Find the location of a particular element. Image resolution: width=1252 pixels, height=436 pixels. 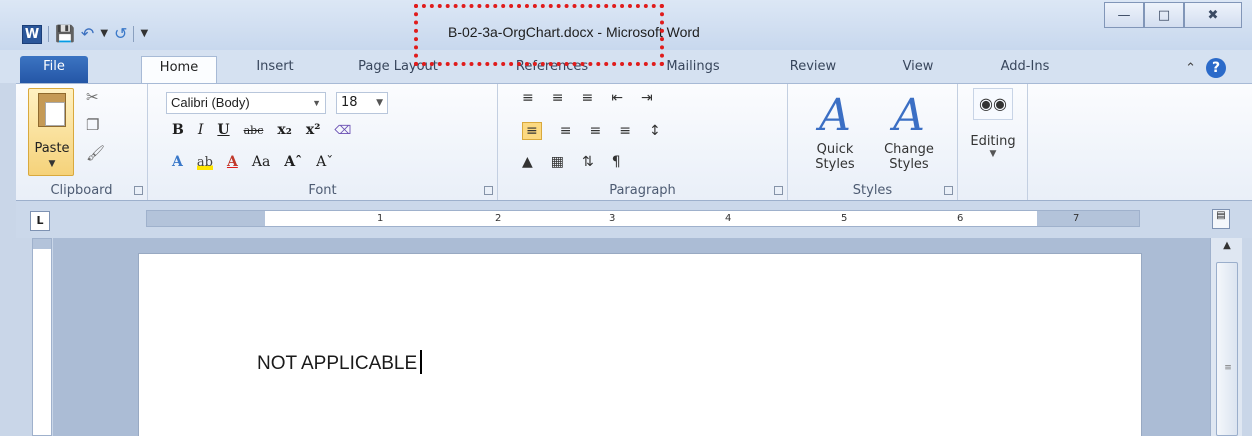

tab-mailings: Mailings is located at coordinates (693, 69).